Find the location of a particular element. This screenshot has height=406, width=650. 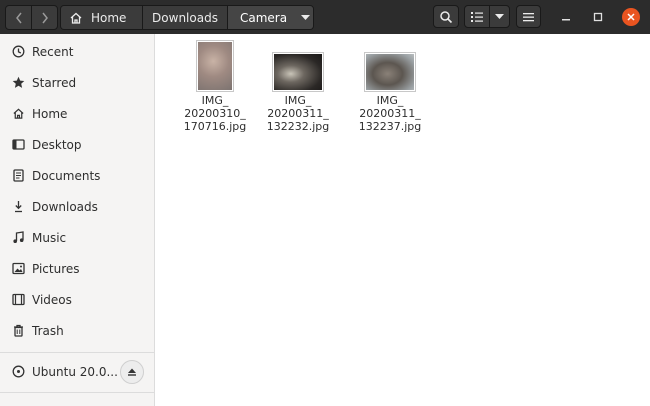

star-icon is located at coordinates (18, 83).